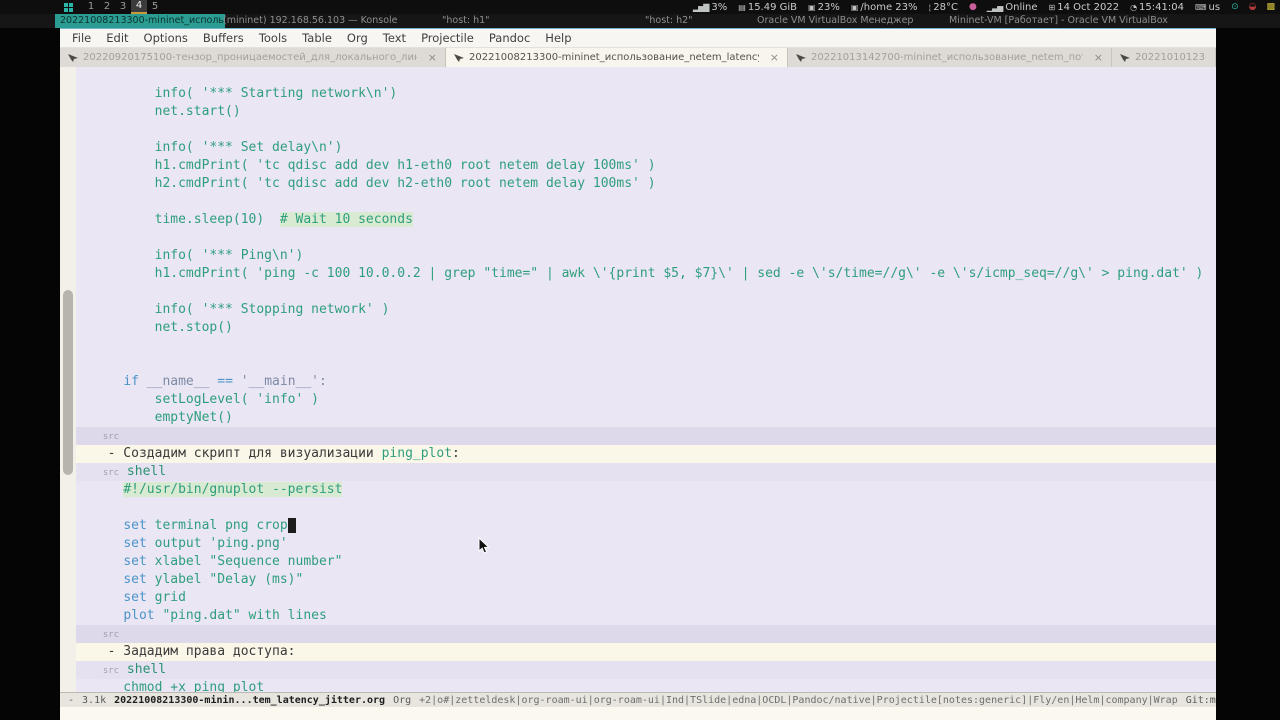  Describe the element at coordinates (1133, 7) in the screenshot. I see `clock-icon: ◔` at that location.